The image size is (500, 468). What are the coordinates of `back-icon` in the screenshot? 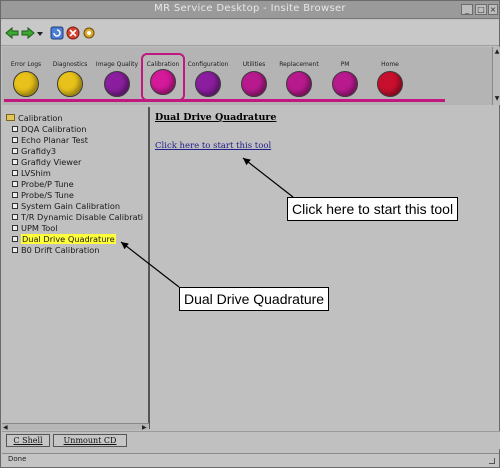 It's located at (12, 33).